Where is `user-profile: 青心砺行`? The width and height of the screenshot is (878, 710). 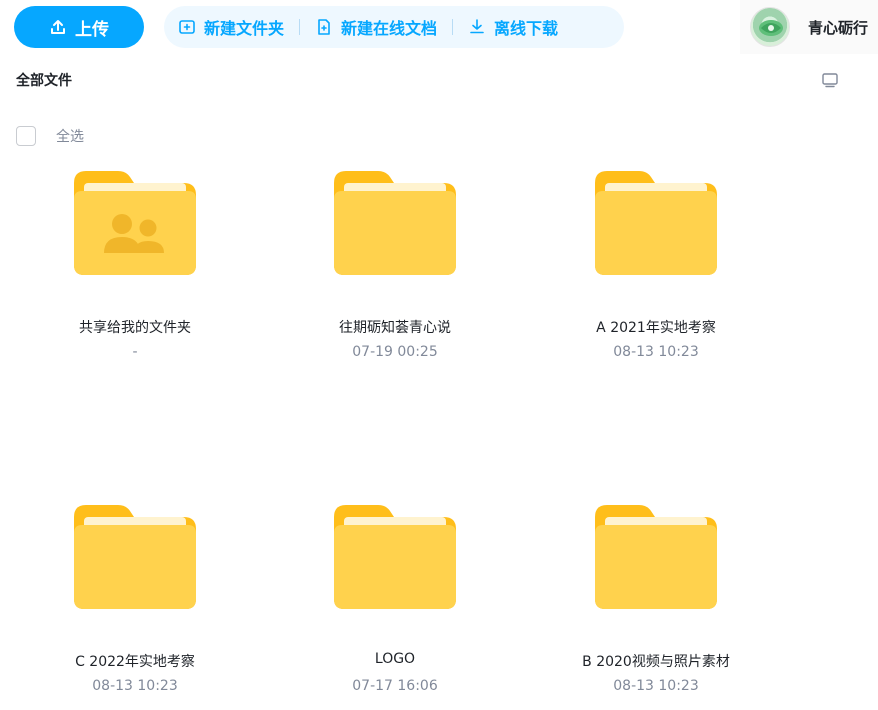 user-profile: 青心砺行 is located at coordinates (809, 27).